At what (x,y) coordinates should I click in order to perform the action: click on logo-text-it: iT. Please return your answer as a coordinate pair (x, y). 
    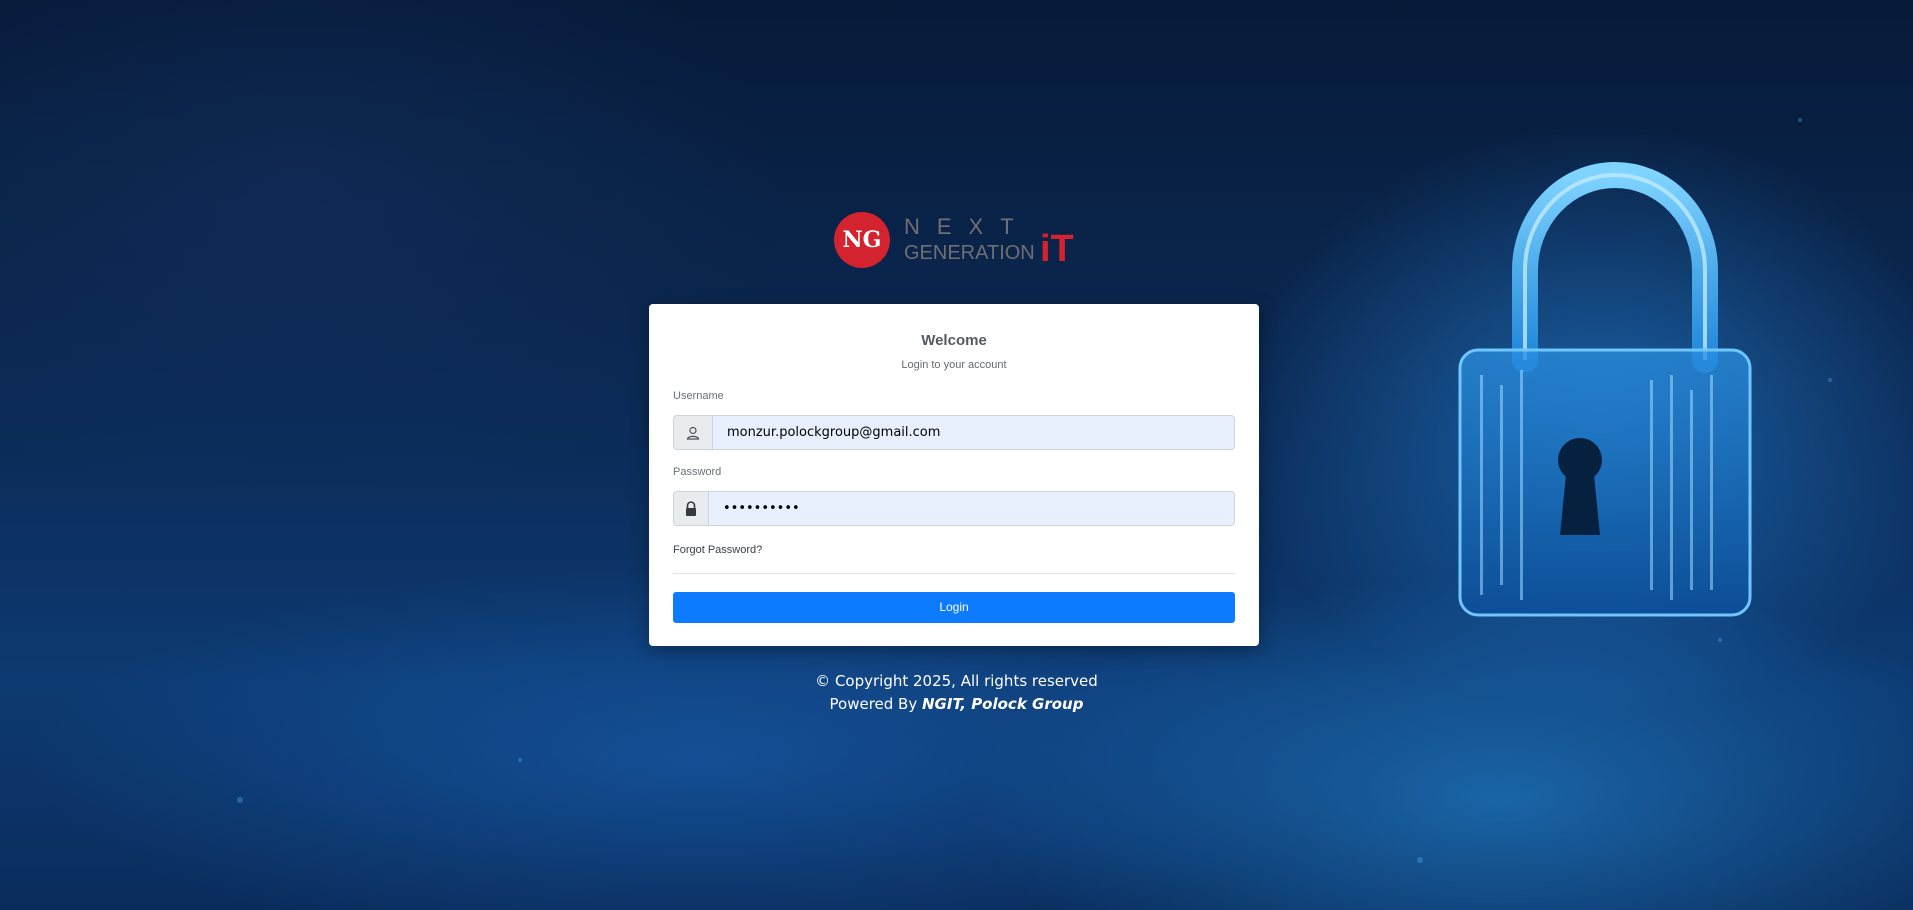
    Looking at the image, I should click on (1057, 249).